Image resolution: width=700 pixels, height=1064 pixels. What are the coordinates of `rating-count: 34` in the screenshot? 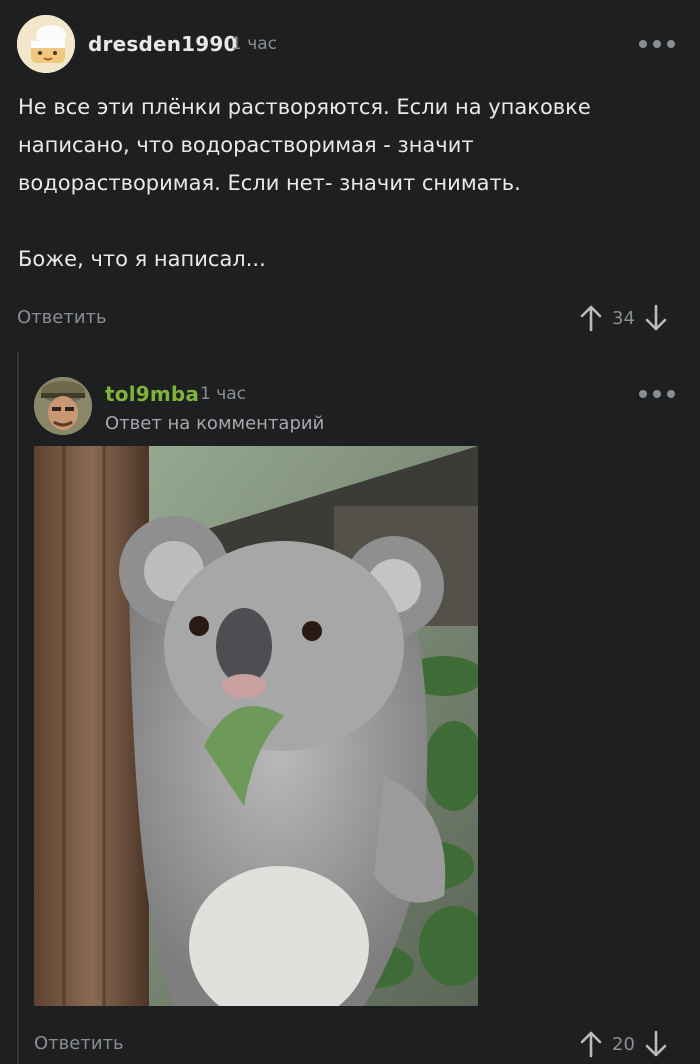 It's located at (623, 318).